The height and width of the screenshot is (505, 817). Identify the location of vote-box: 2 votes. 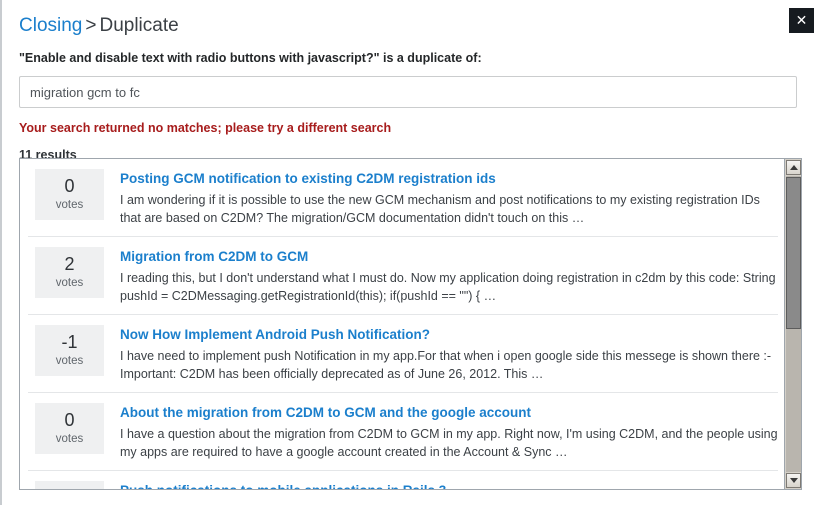
(69, 272).